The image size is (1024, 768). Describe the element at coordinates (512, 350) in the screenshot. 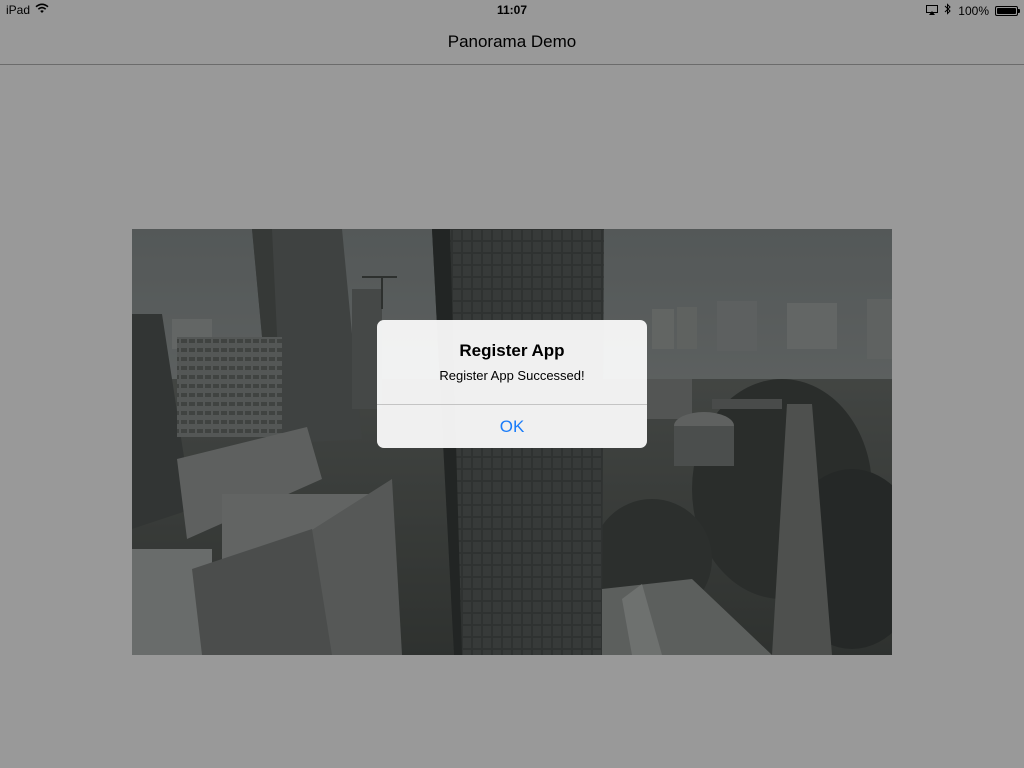

I see `alert-title: Register App` at that location.